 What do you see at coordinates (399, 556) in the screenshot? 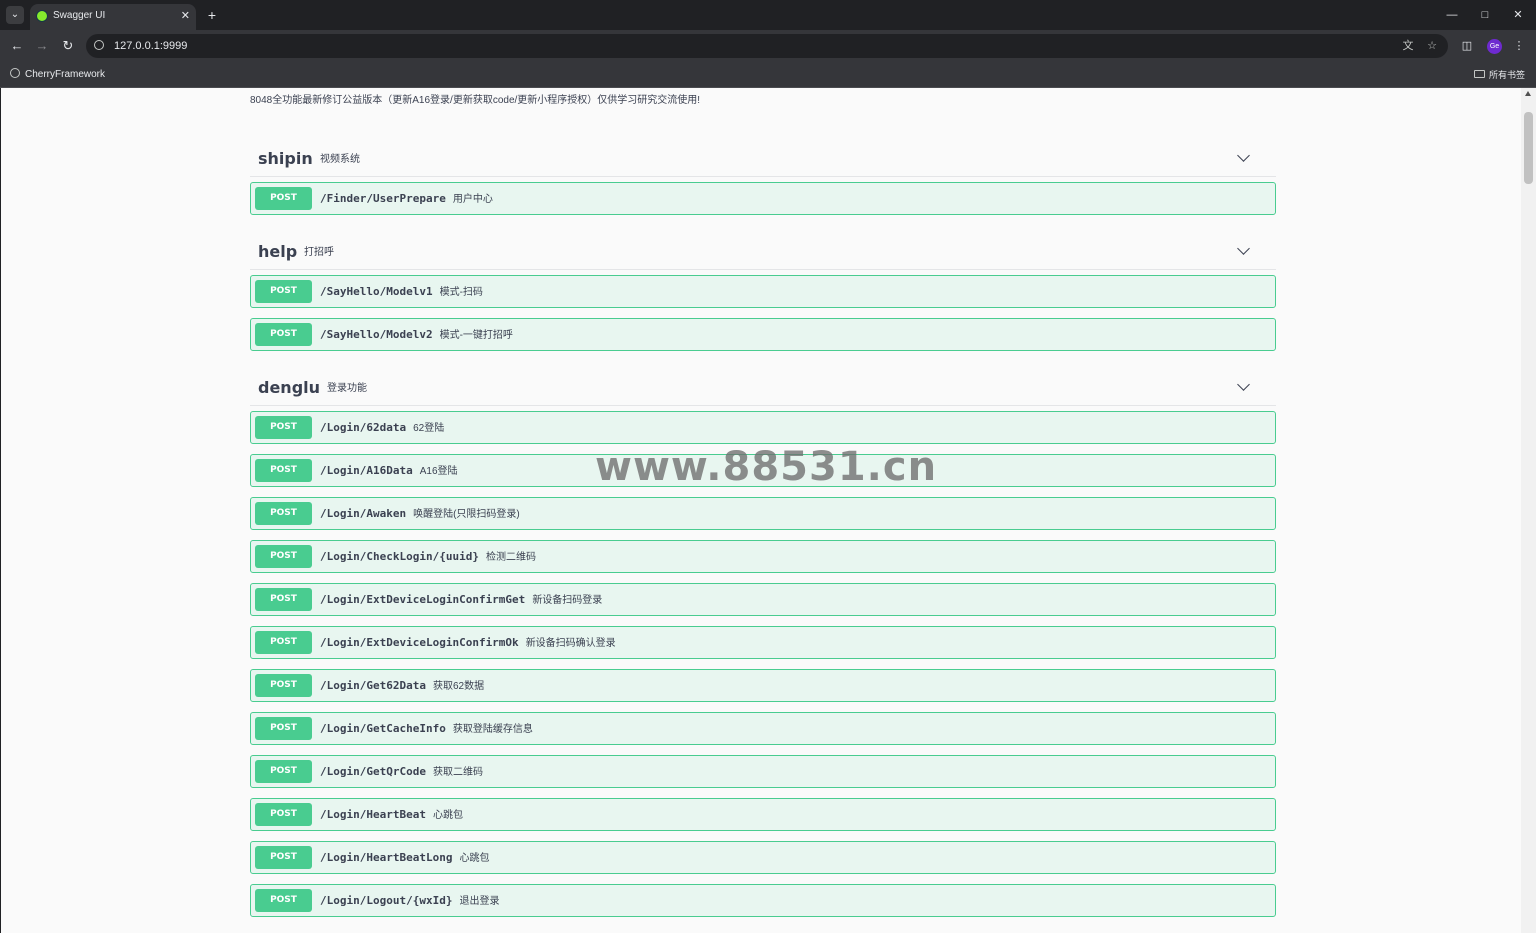
I see `operation-path: /Login/CheckLogin/{uuid}` at bounding box center [399, 556].